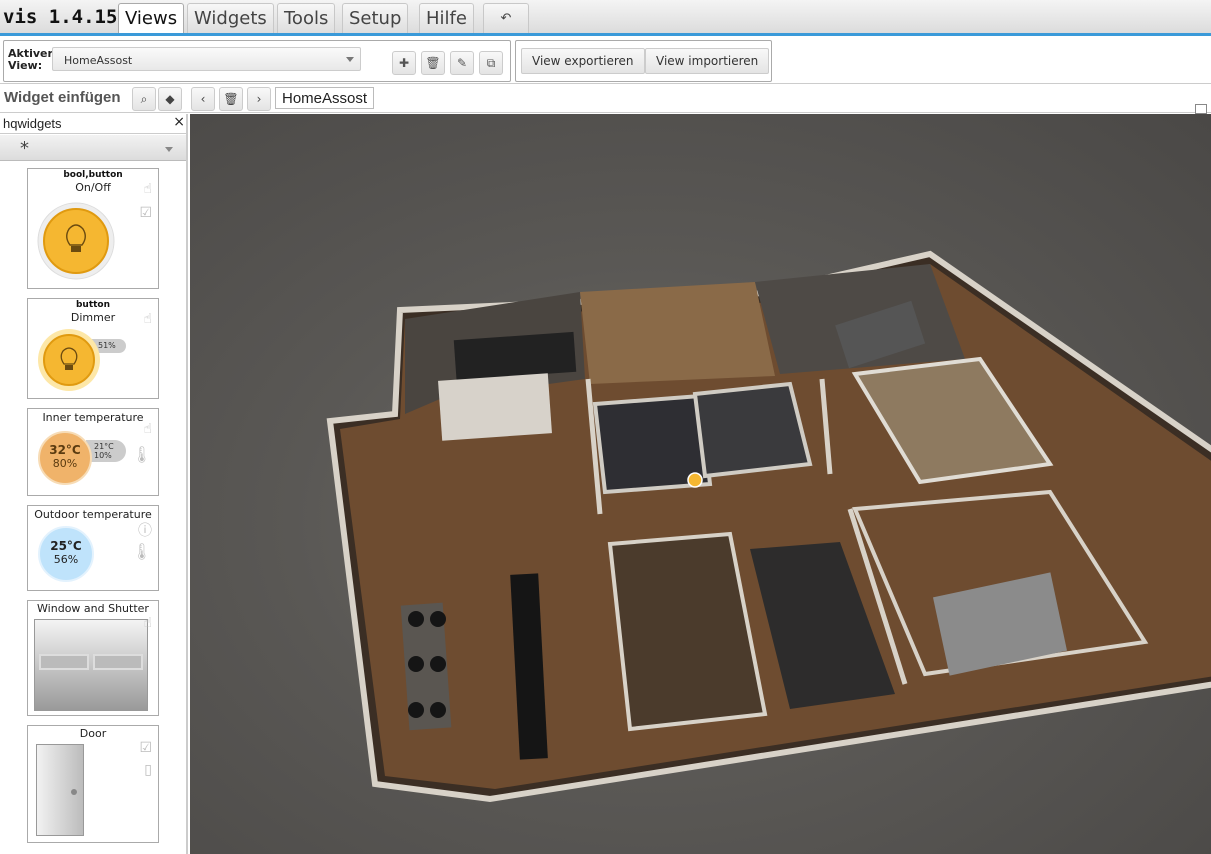 This screenshot has width=1211, height=854. What do you see at coordinates (74, 792) in the screenshot?
I see `door-knob` at bounding box center [74, 792].